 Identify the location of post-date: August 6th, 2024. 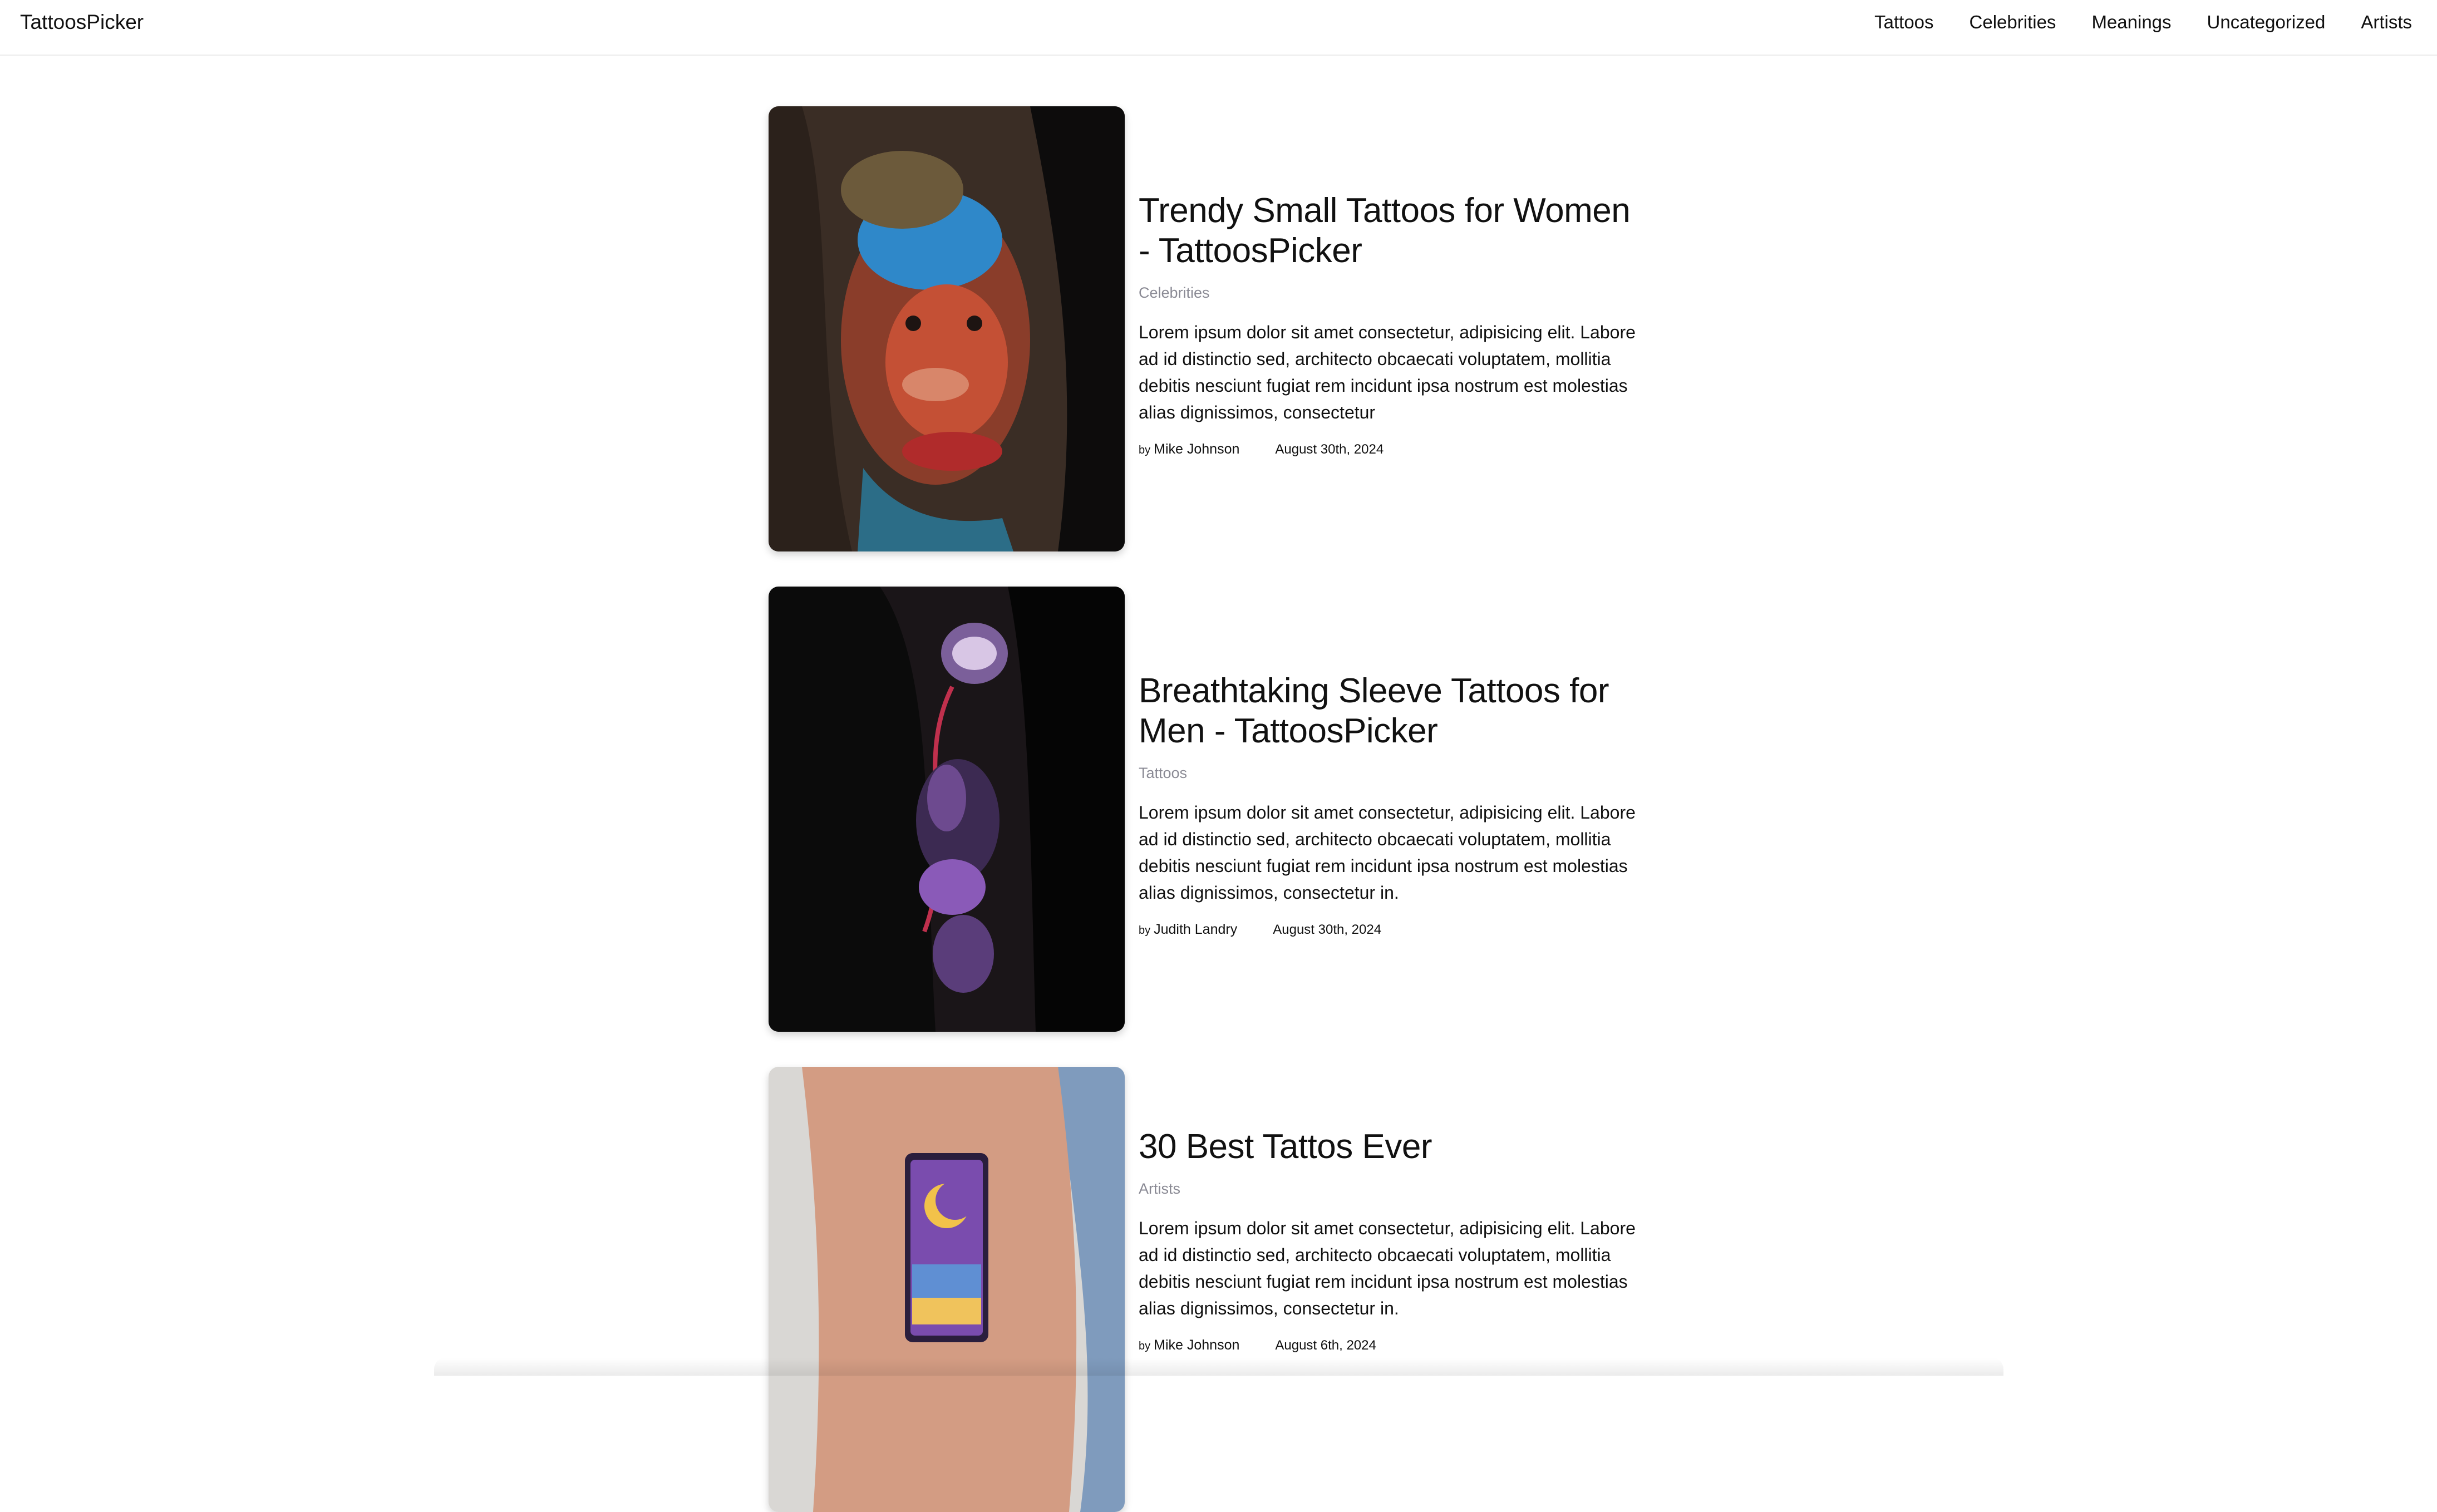
(1325, 1345).